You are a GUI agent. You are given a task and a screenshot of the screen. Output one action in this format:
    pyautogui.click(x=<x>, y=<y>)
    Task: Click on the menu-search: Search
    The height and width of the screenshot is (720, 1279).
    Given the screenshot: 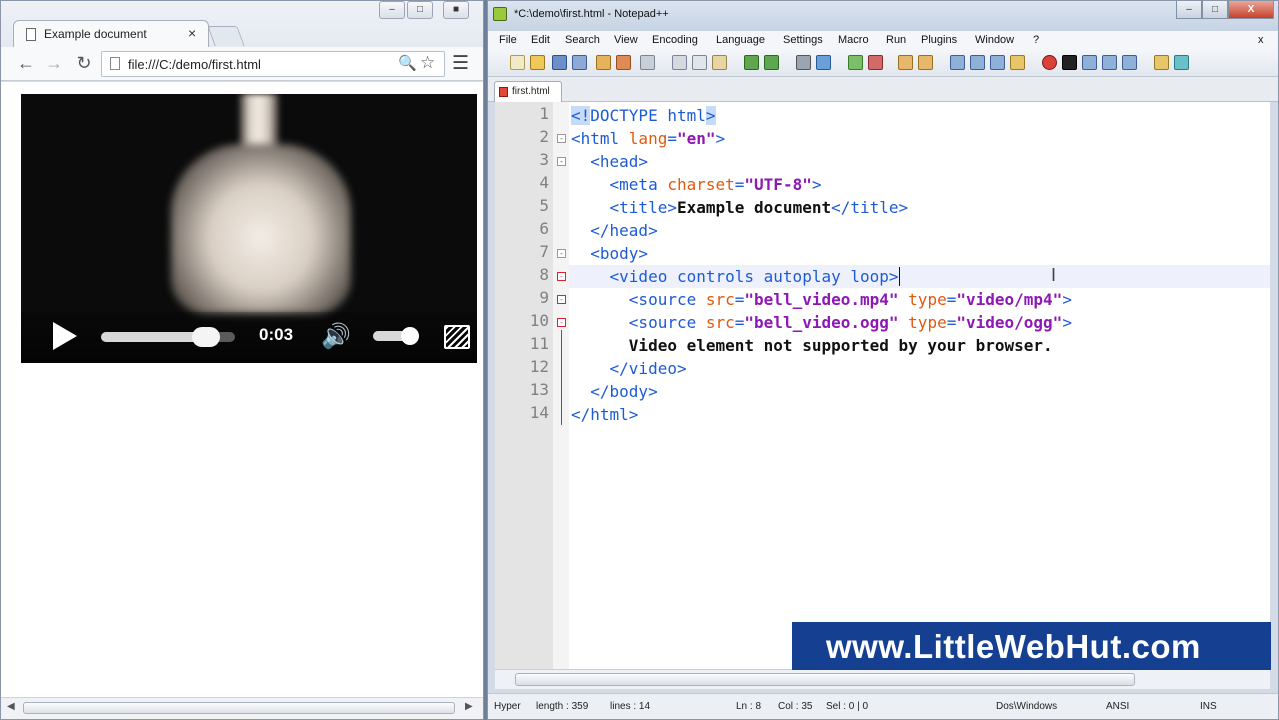 What is the action you would take?
    pyautogui.click(x=582, y=40)
    